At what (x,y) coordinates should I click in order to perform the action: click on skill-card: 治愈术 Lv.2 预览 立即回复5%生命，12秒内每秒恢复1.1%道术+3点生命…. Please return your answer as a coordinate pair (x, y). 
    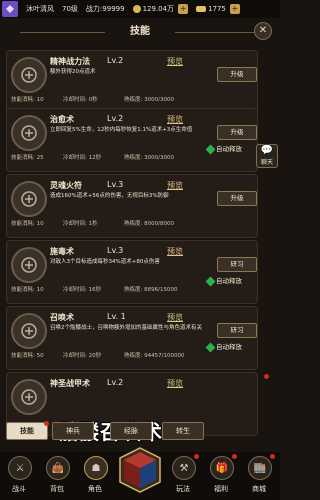
    Looking at the image, I should click on (132, 140).